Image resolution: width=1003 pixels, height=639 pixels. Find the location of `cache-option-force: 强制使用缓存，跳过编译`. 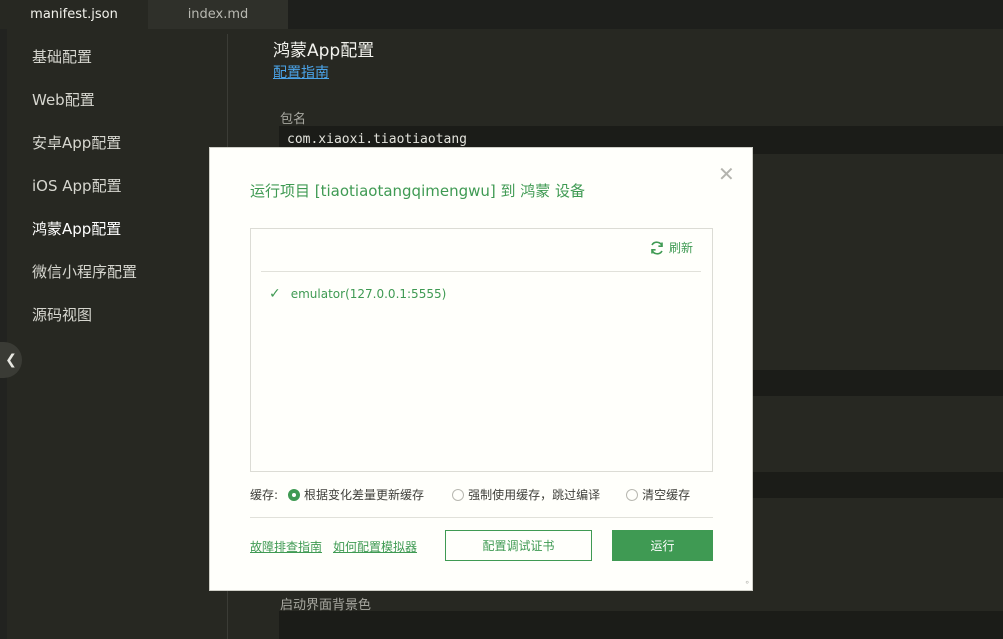

cache-option-force: 强制使用缓存，跳过编译 is located at coordinates (526, 494).